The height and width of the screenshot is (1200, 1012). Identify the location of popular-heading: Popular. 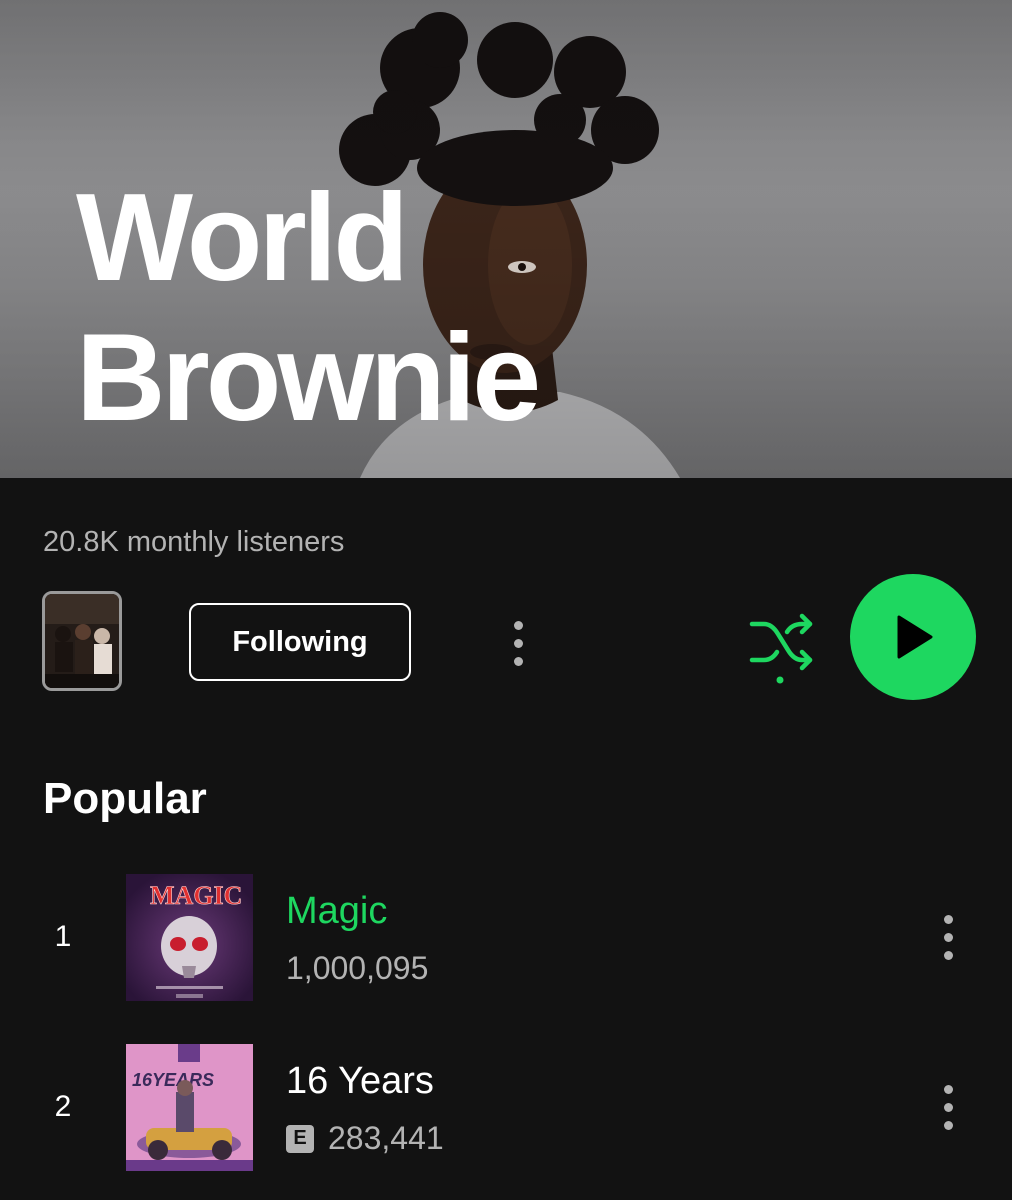
(125, 798).